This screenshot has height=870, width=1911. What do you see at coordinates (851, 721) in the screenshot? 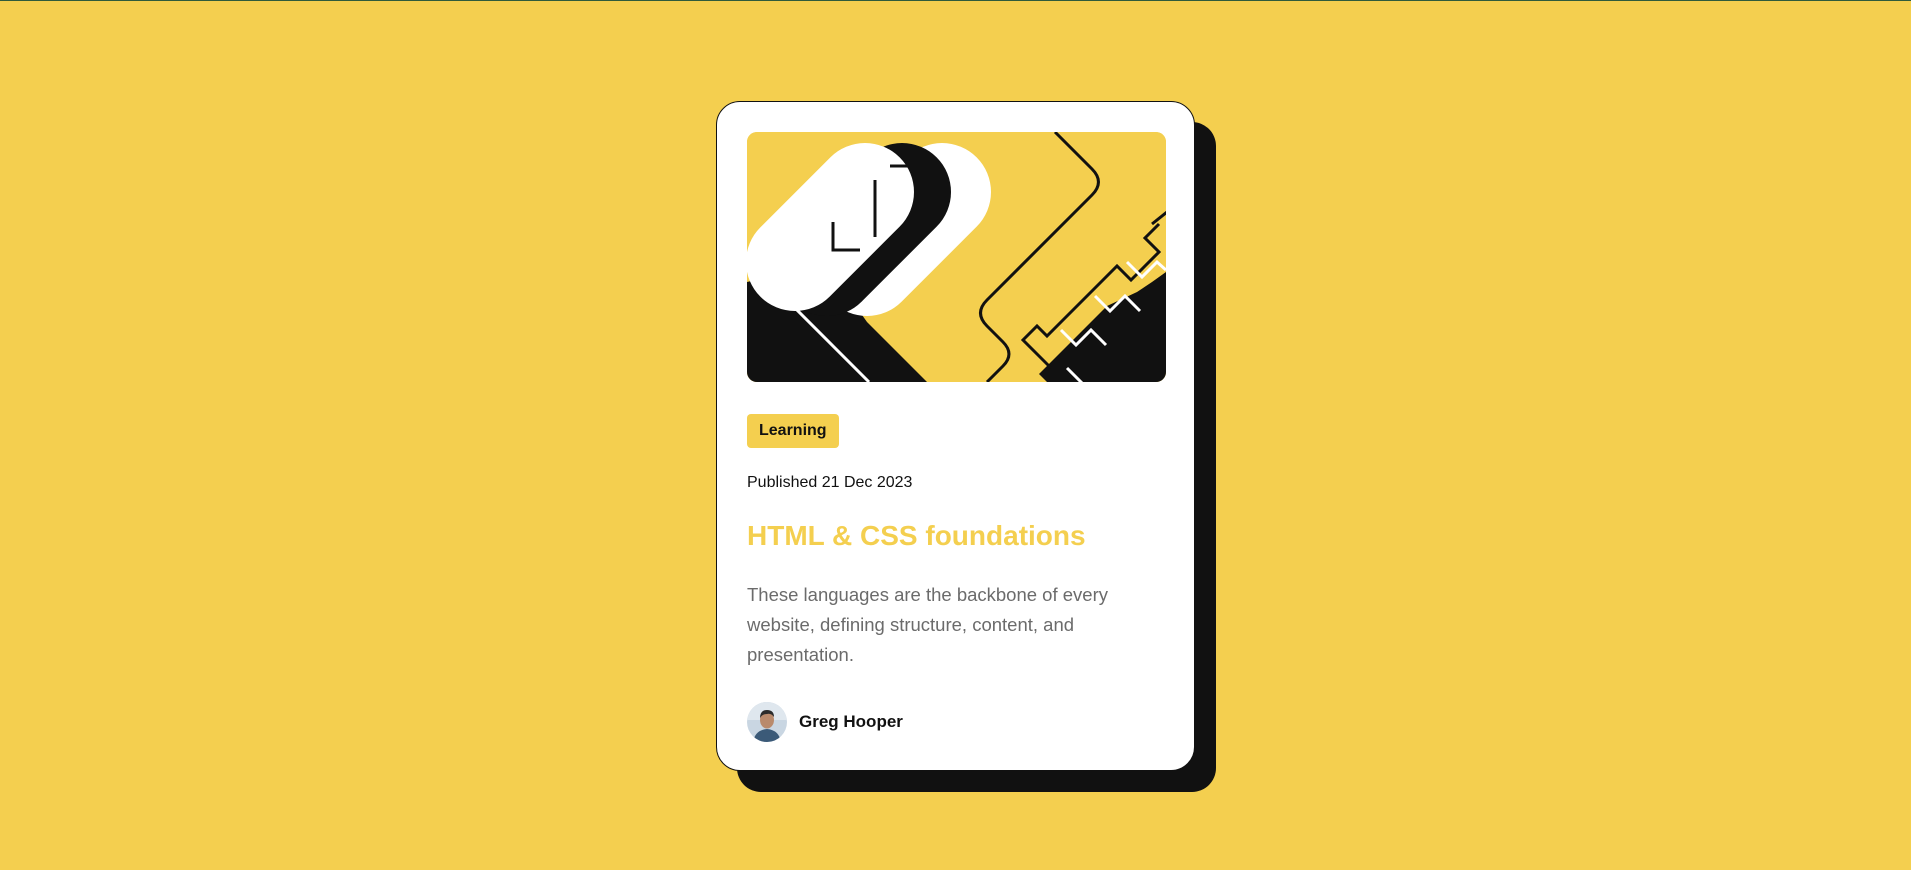
I see `author-name: Greg Hooper` at bounding box center [851, 721].